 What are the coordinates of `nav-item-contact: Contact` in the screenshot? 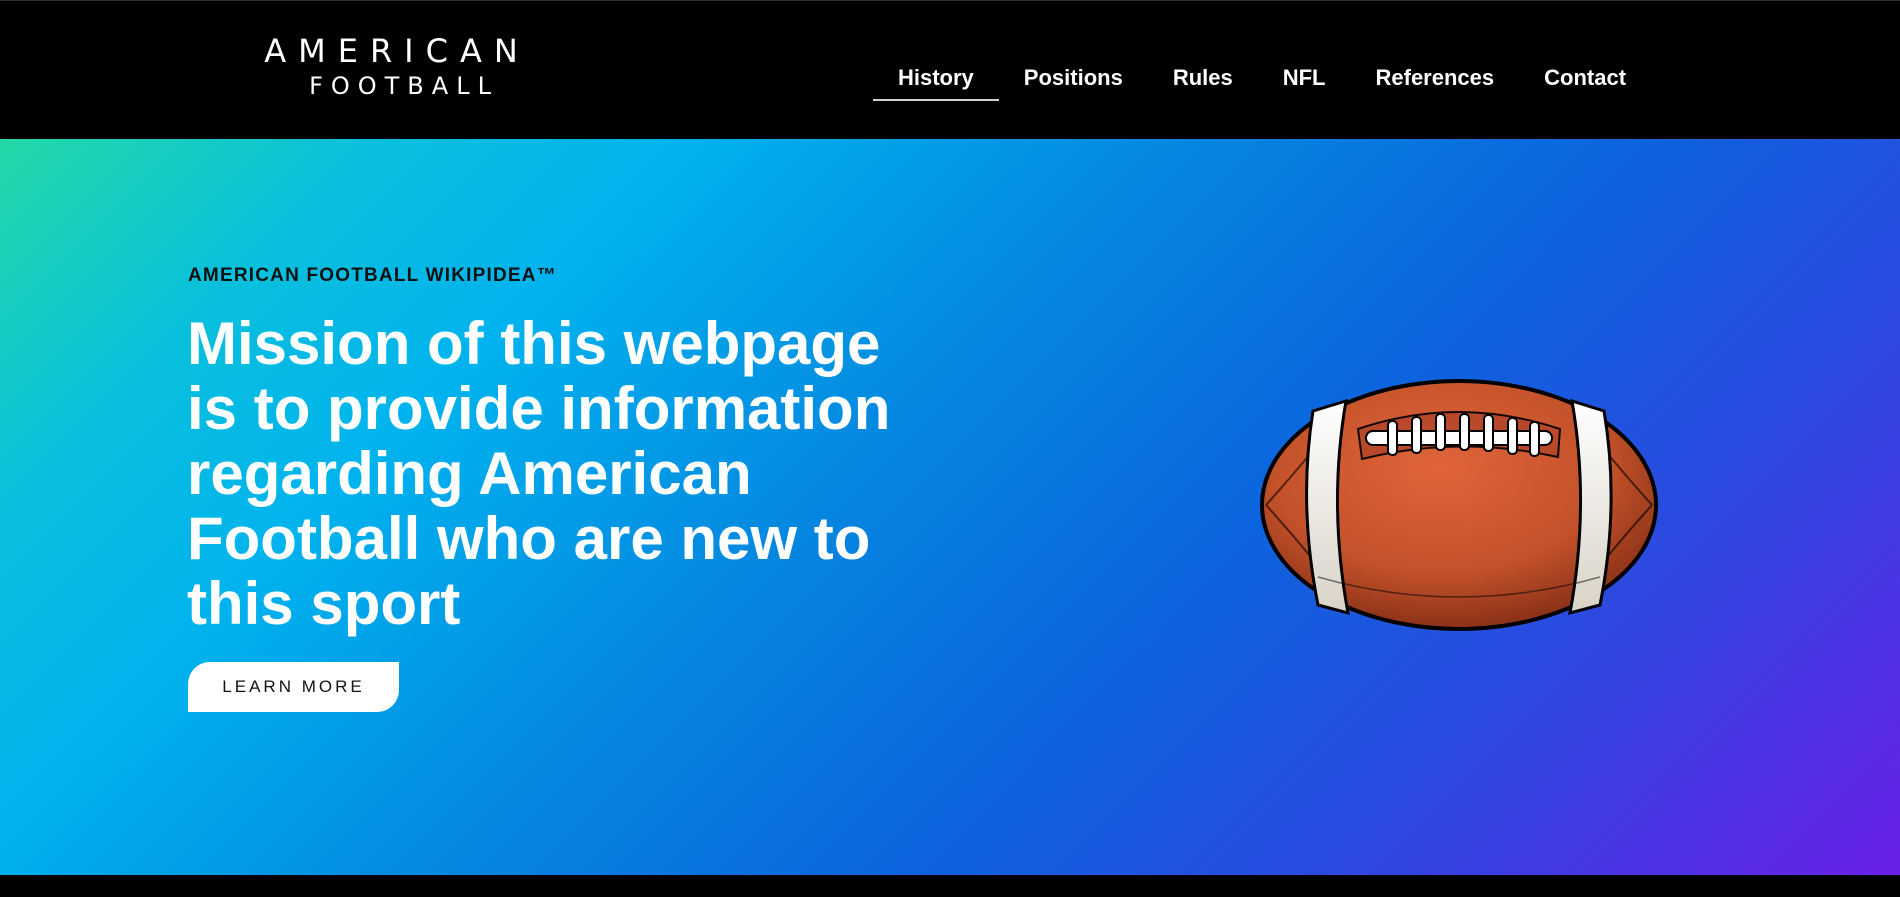 It's located at (1585, 83).